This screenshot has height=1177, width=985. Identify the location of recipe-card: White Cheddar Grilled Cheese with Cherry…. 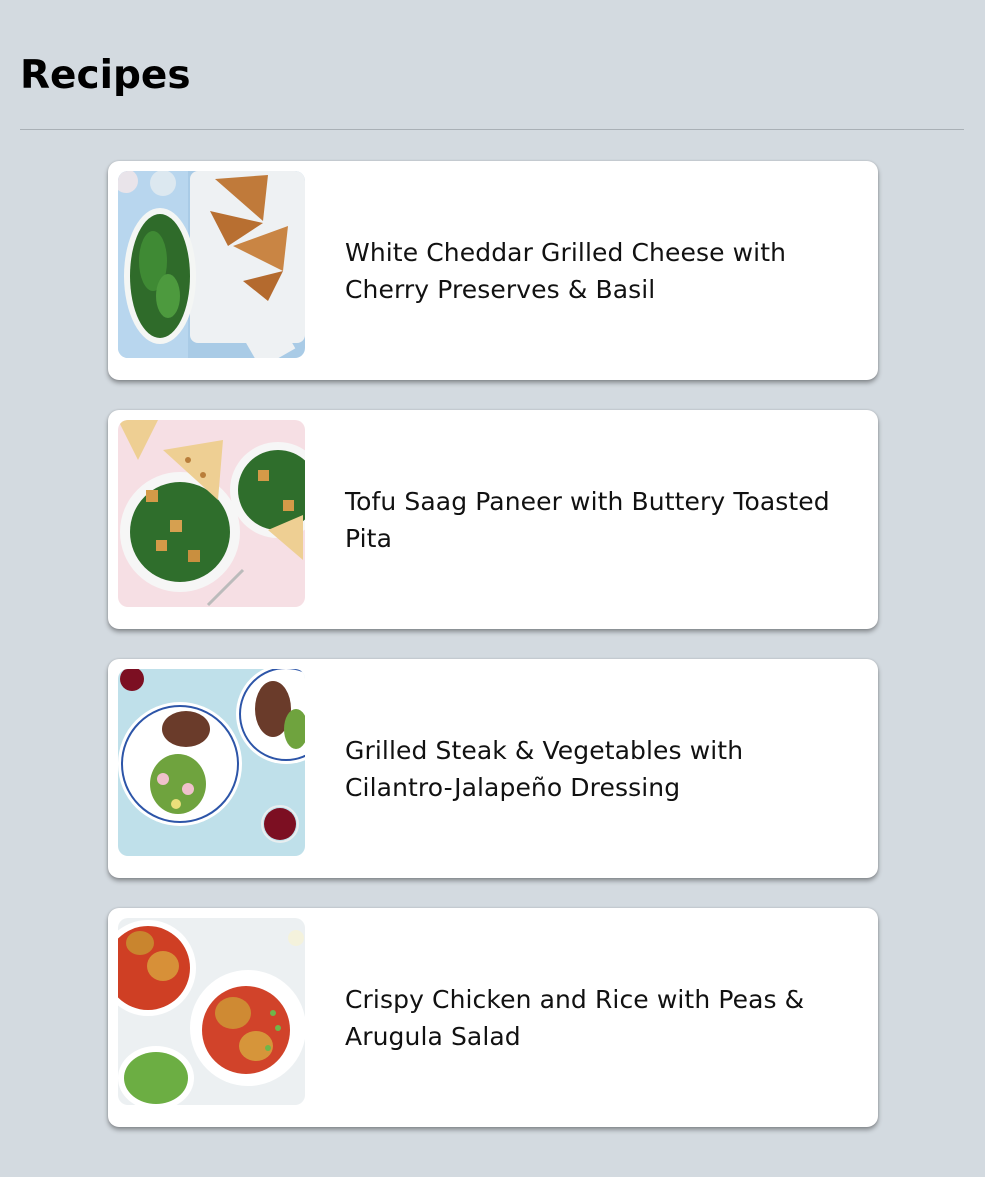
(493, 270).